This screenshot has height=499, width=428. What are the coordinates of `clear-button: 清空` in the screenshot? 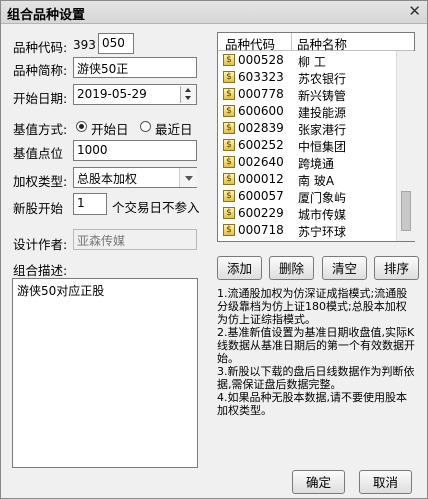 It's located at (344, 268).